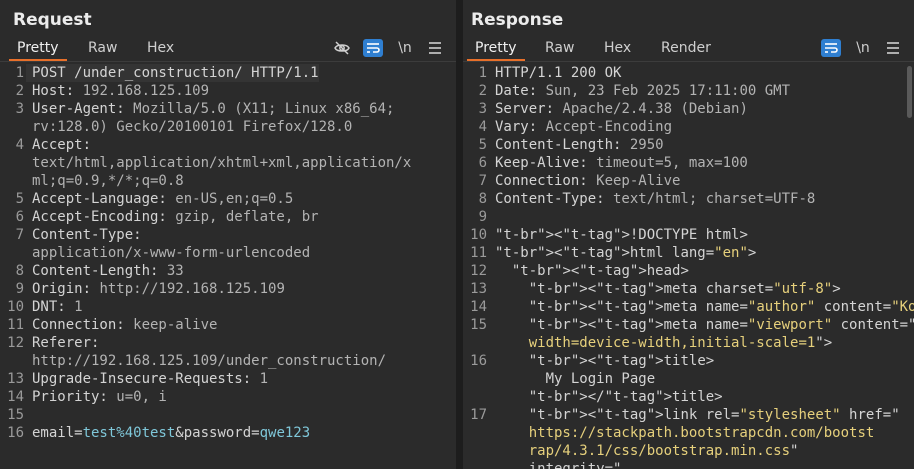 The height and width of the screenshot is (469, 914). Describe the element at coordinates (150, 379) in the screenshot. I see `code-text: Upgrade-Insecure-Requests: 1` at that location.